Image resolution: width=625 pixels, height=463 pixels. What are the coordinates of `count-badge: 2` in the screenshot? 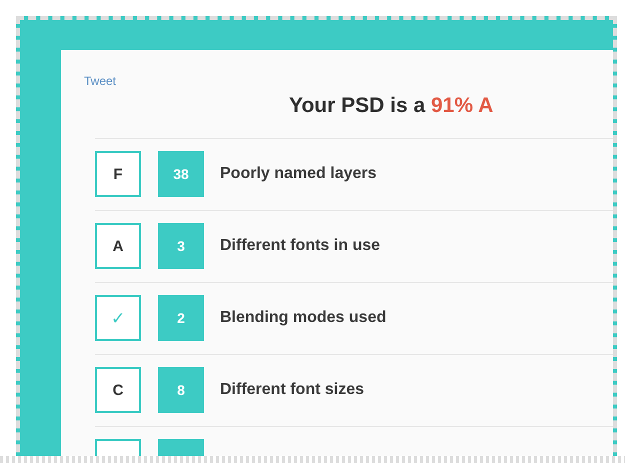 It's located at (181, 318).